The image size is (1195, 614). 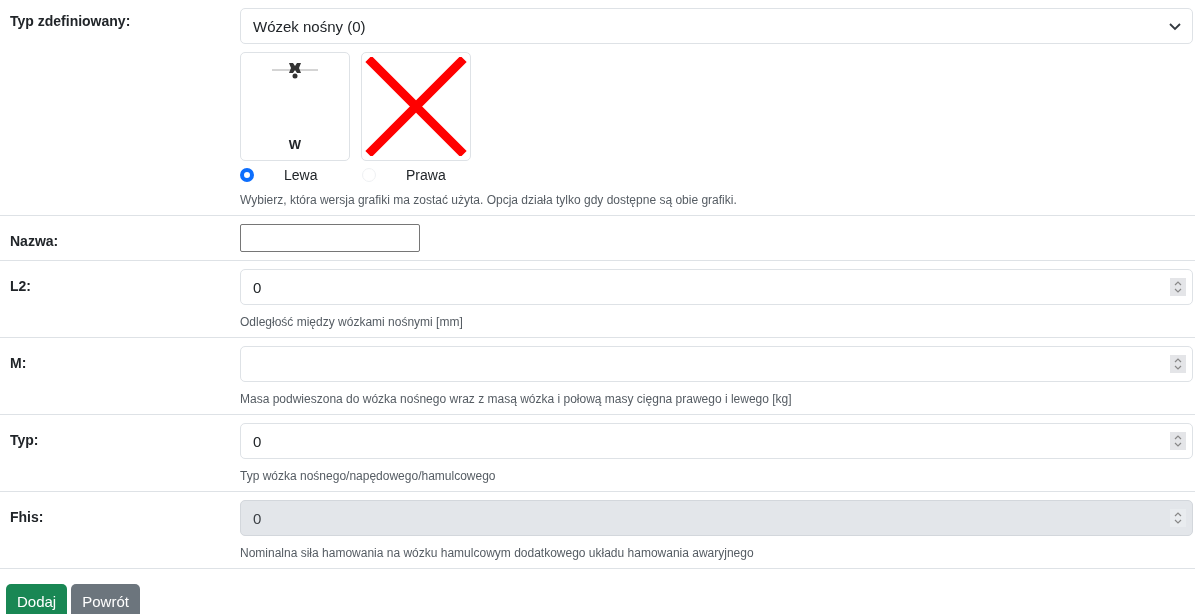 I want to click on image-thumbnail, so click(x=416, y=106).